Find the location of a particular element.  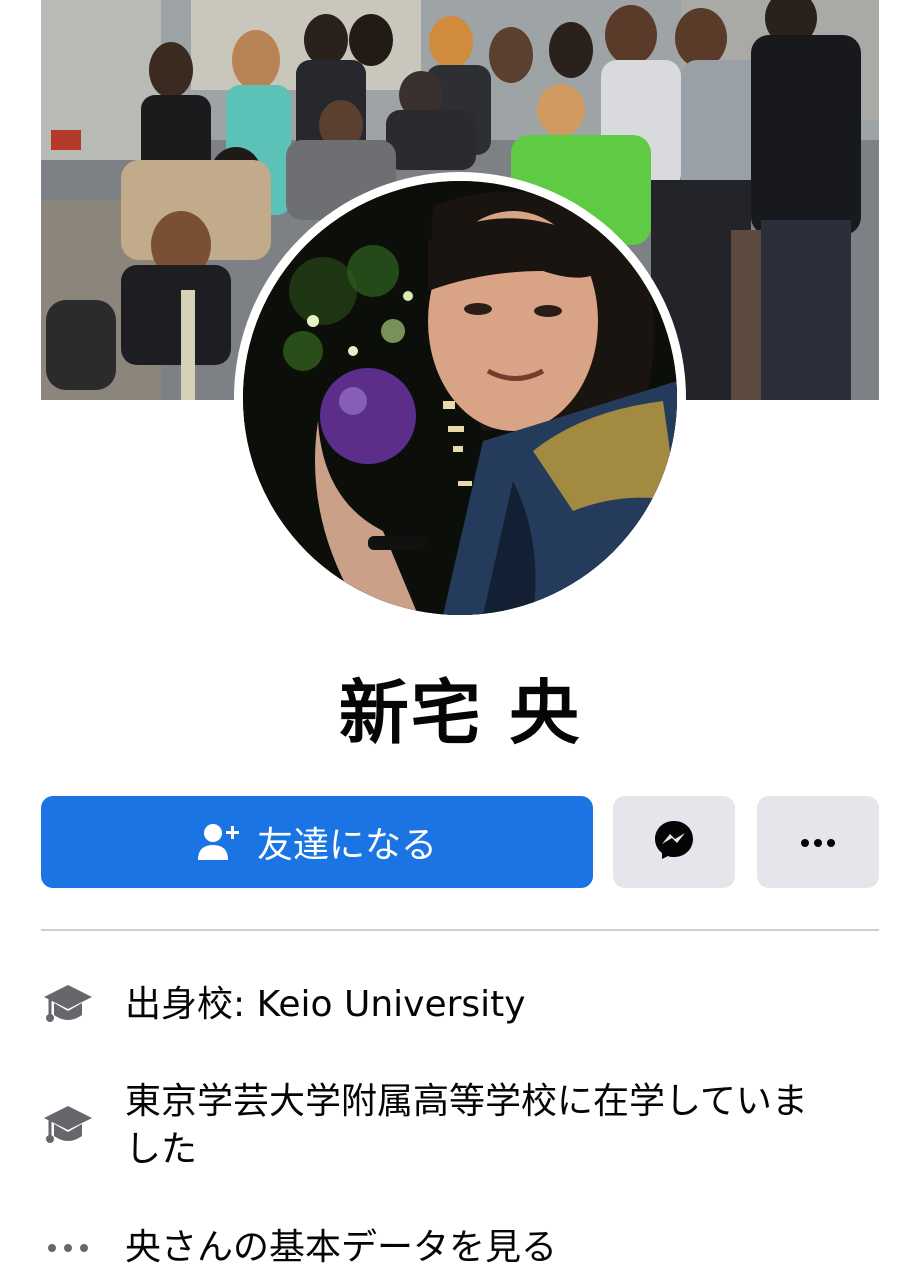

add-friend-icon is located at coordinates (219, 842).